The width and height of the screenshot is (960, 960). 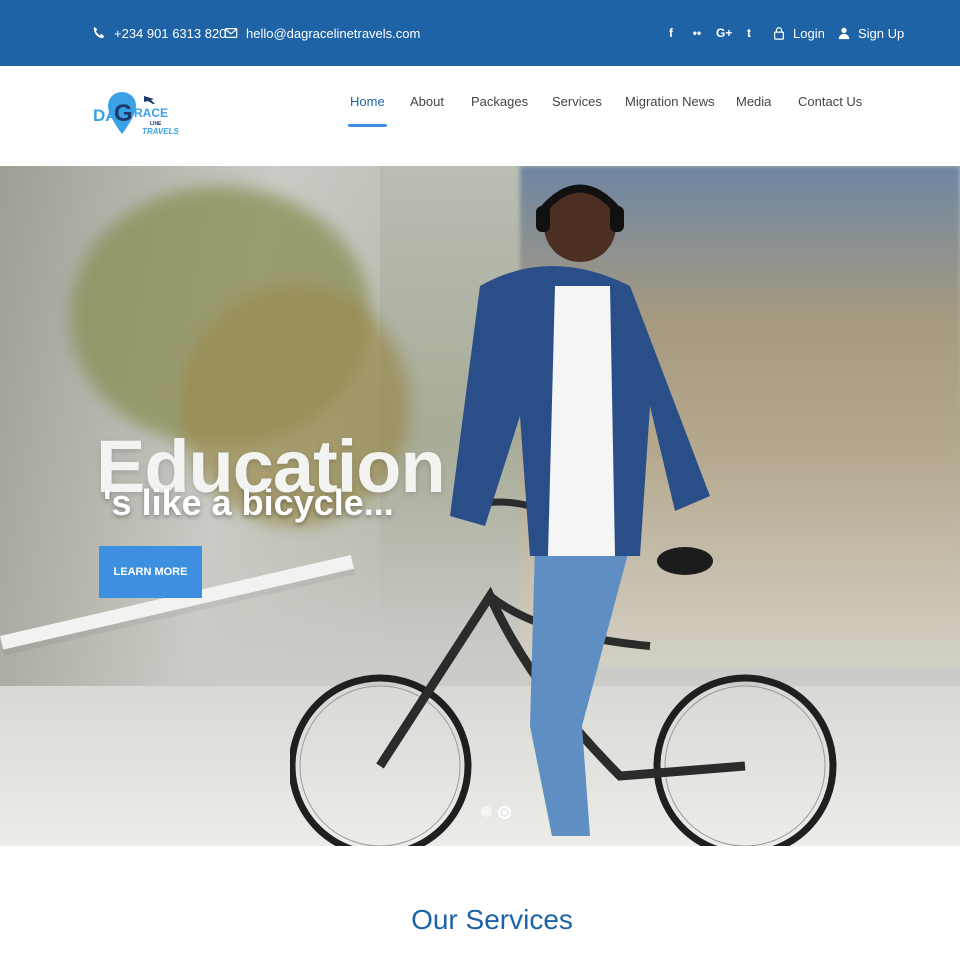 I want to click on svg-text: G, so click(x=123, y=113).